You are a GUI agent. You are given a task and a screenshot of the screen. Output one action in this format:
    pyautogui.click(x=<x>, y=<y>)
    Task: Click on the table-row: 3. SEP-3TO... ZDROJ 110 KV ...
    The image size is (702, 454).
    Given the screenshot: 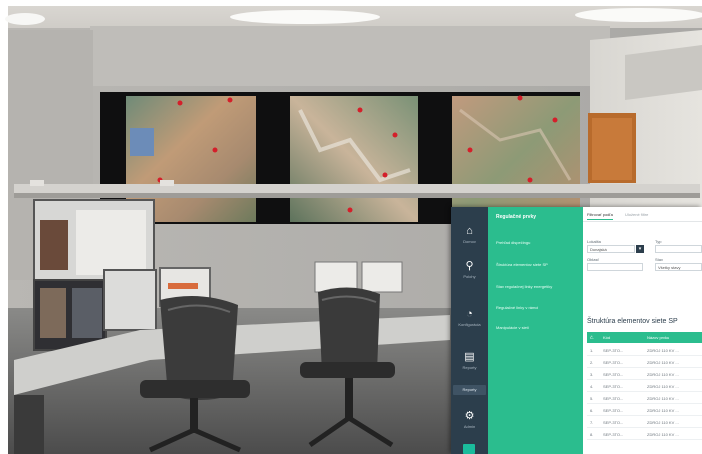 What is the action you would take?
    pyautogui.click(x=644, y=374)
    